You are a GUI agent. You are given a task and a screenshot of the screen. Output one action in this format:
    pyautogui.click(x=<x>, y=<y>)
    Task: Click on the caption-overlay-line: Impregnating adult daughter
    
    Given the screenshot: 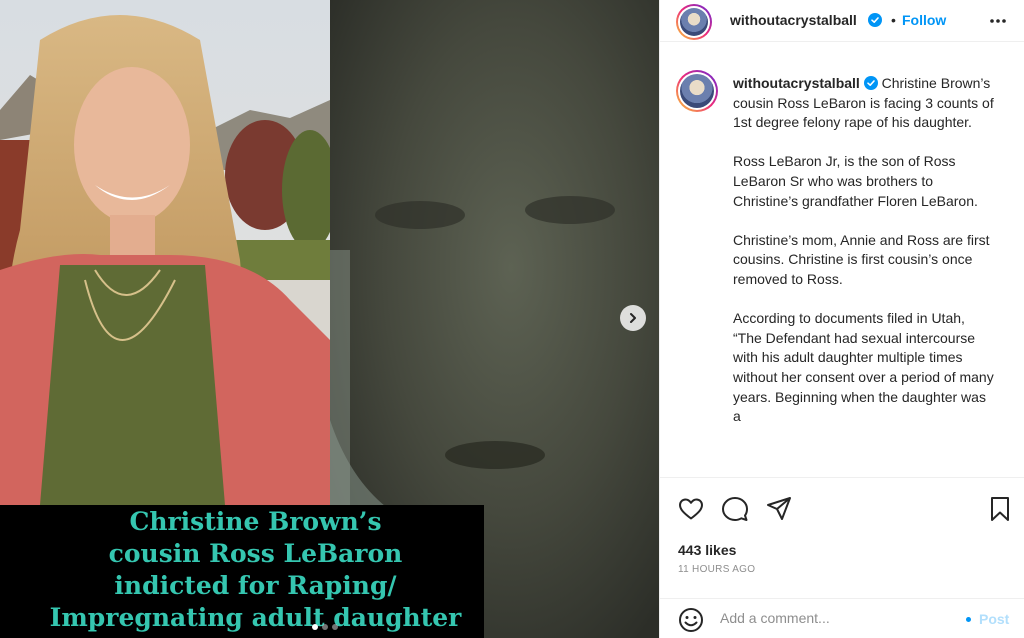 What is the action you would take?
    pyautogui.click(x=255, y=617)
    